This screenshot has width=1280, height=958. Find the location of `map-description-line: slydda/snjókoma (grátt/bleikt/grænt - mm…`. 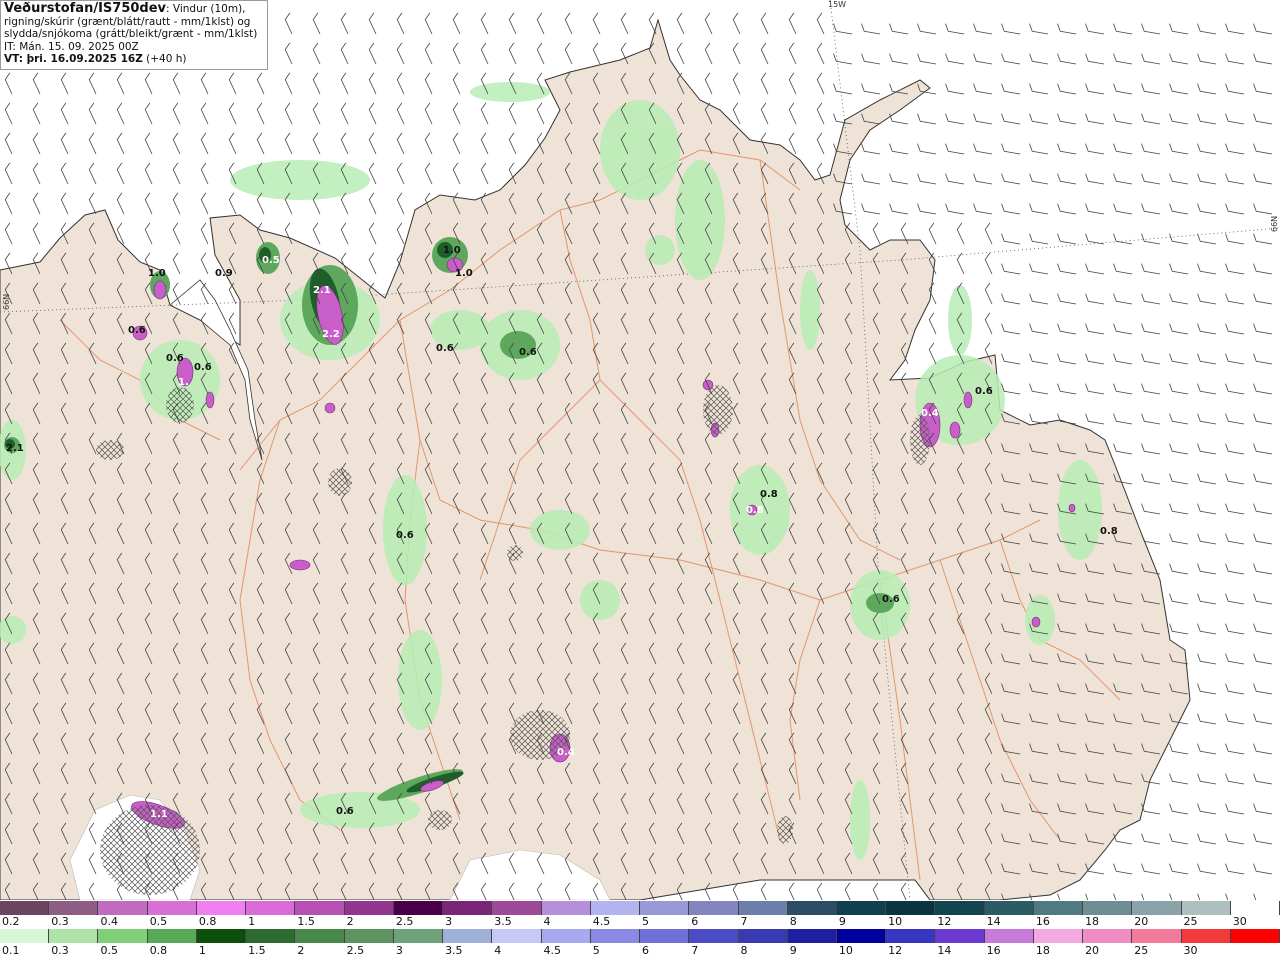

map-description-line: slydda/snjókoma (grátt/bleikt/grænt - mm… is located at coordinates (131, 34).